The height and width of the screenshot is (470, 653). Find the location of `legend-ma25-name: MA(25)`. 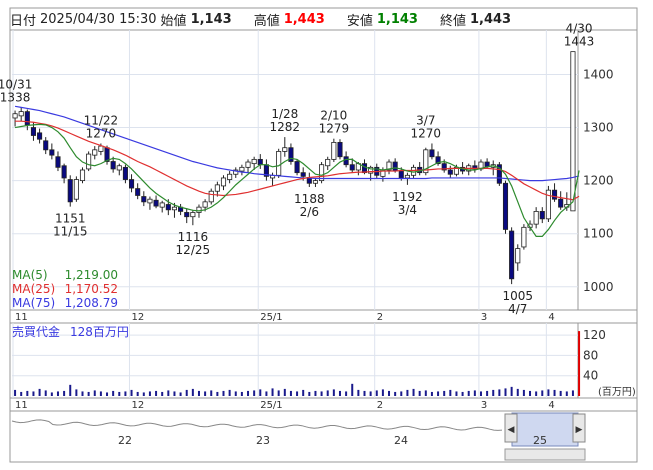

legend-ma25-name: MA(25) is located at coordinates (33, 289).